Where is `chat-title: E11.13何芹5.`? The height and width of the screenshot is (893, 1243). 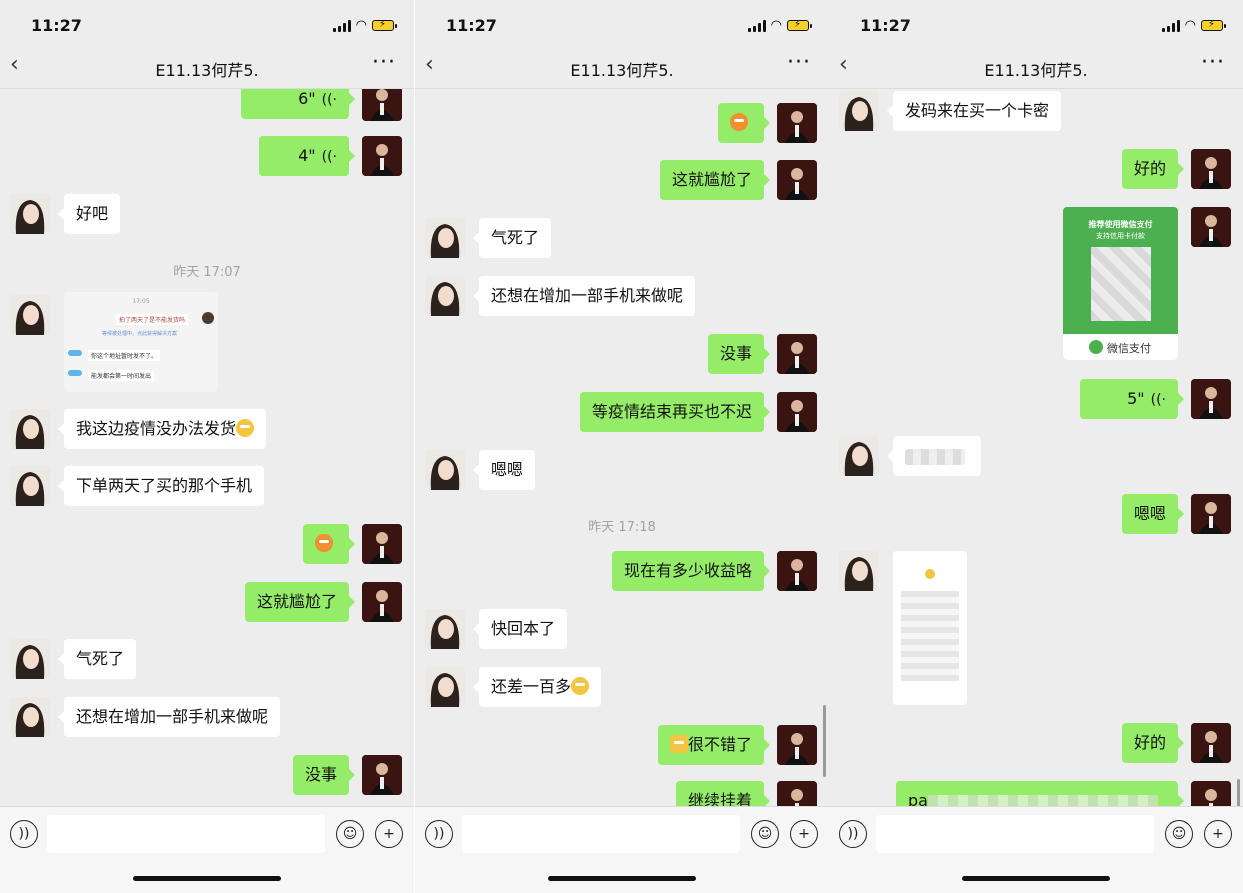 chat-title: E11.13何芹5. is located at coordinates (622, 70).